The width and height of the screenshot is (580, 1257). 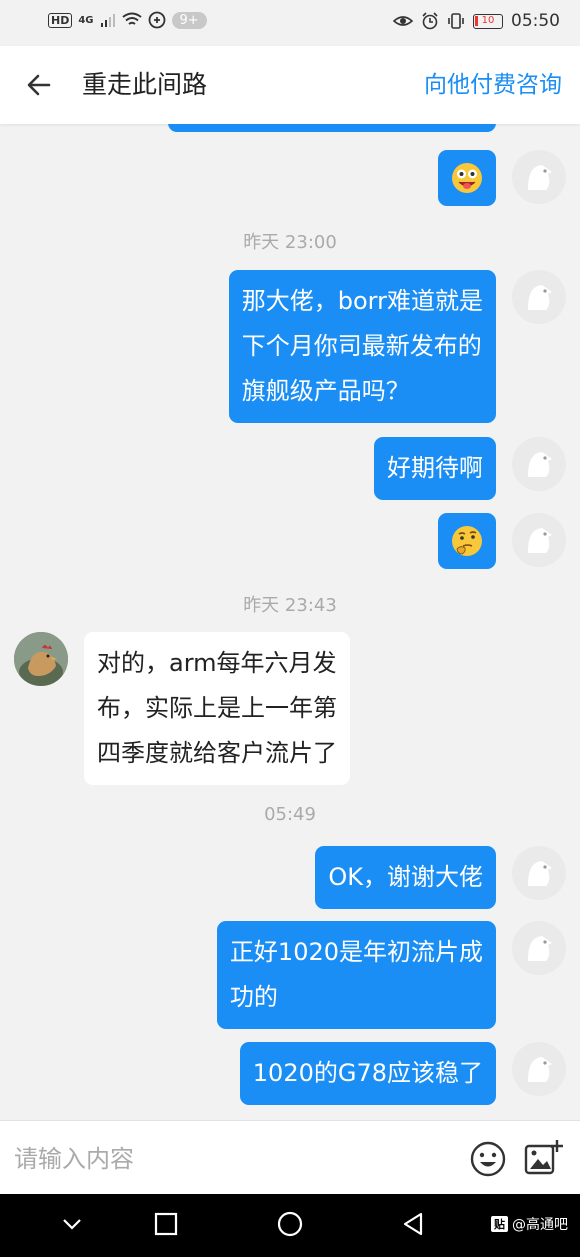 What do you see at coordinates (166, 1224) in the screenshot?
I see `nav-recent-icon` at bounding box center [166, 1224].